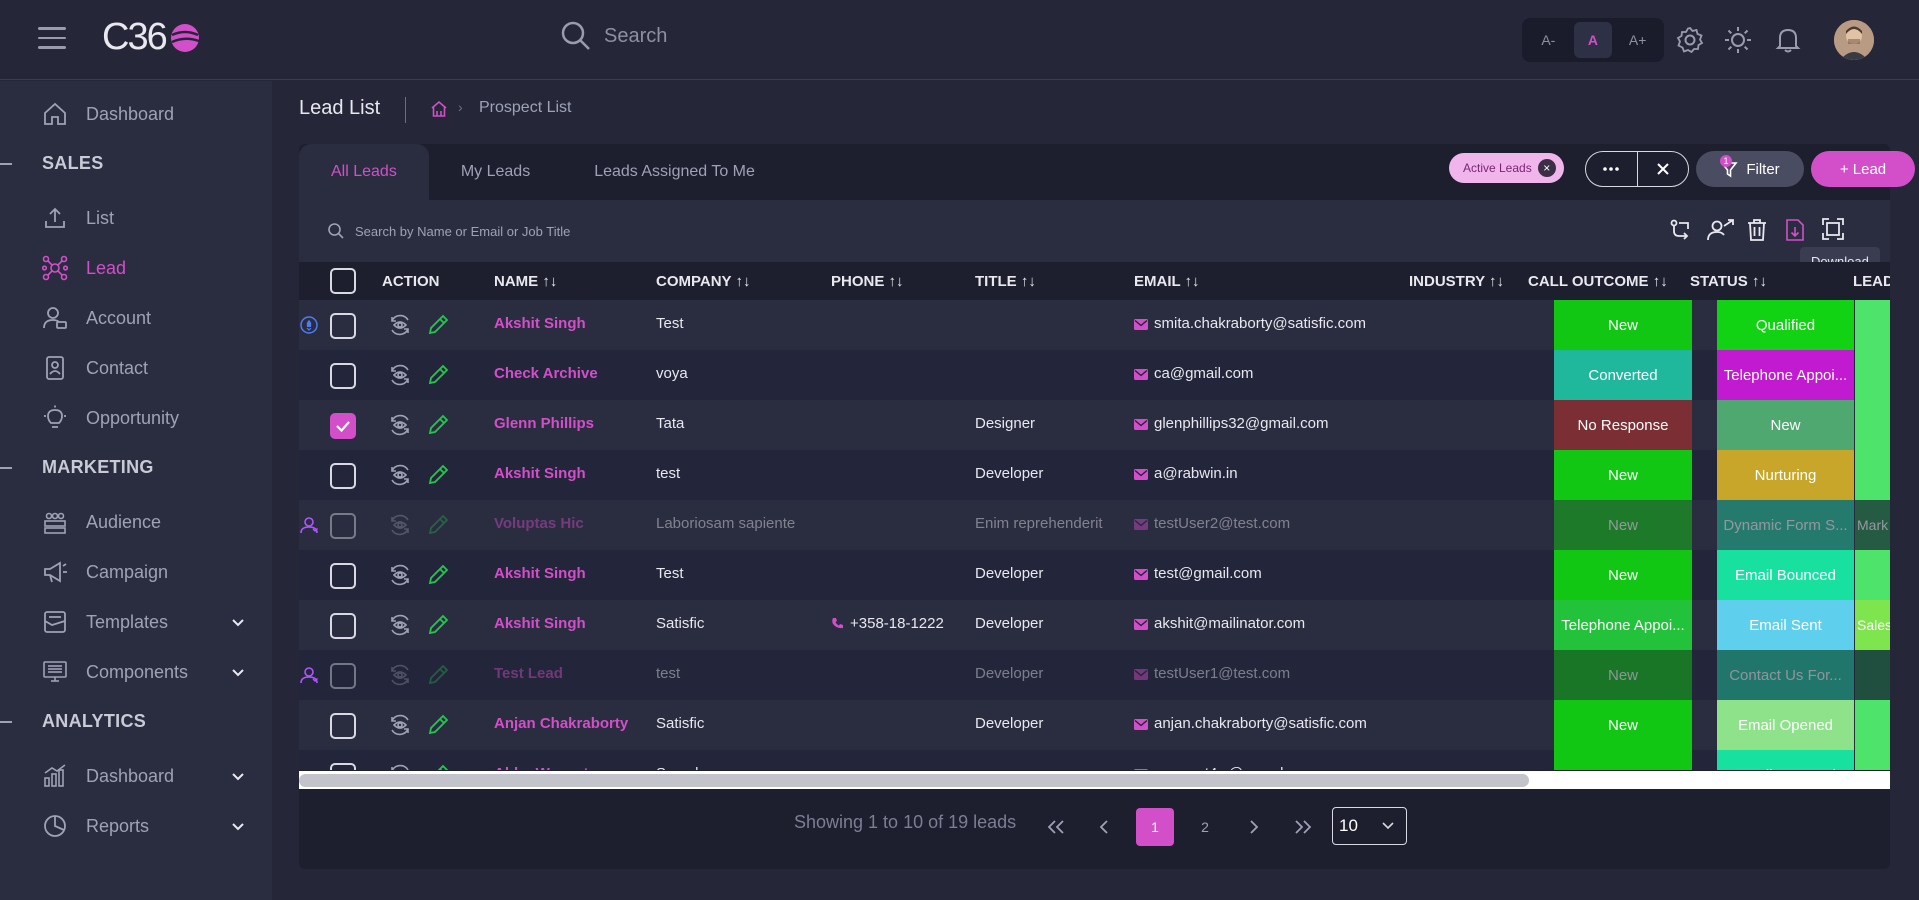 This screenshot has height=900, width=1919. Describe the element at coordinates (1231, 423) in the screenshot. I see `email-cell: glenphillips32@gmail.com` at that location.